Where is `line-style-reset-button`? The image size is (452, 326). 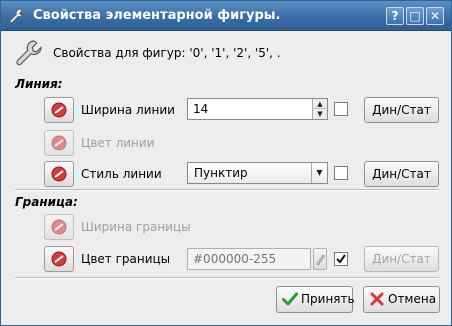
line-style-reset-button is located at coordinates (59, 174).